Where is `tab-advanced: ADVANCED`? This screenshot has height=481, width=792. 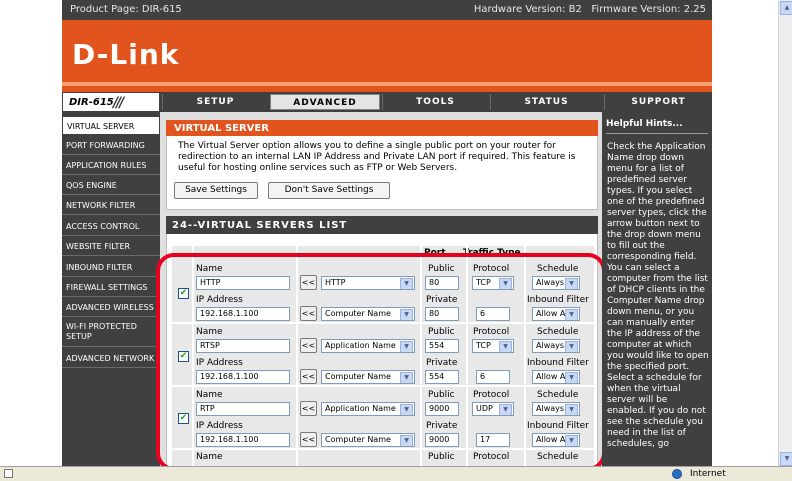
tab-advanced: ADVANCED is located at coordinates (325, 102).